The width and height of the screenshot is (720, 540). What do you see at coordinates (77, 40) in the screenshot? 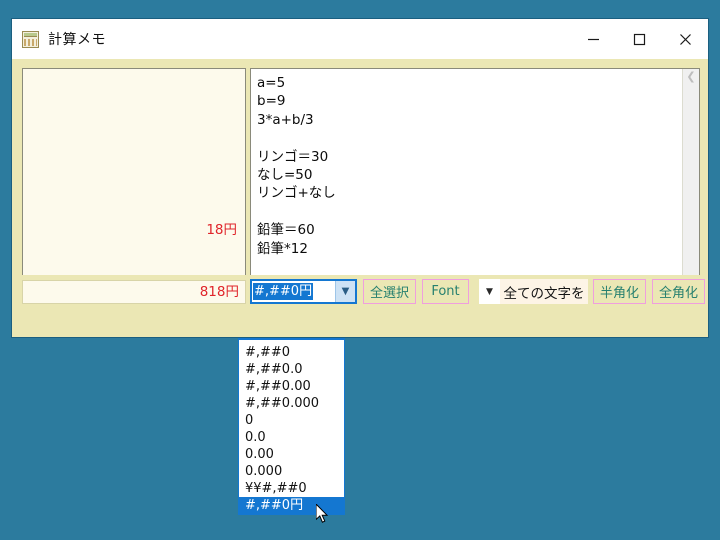
I see `window-title: 計算メモ` at bounding box center [77, 40].